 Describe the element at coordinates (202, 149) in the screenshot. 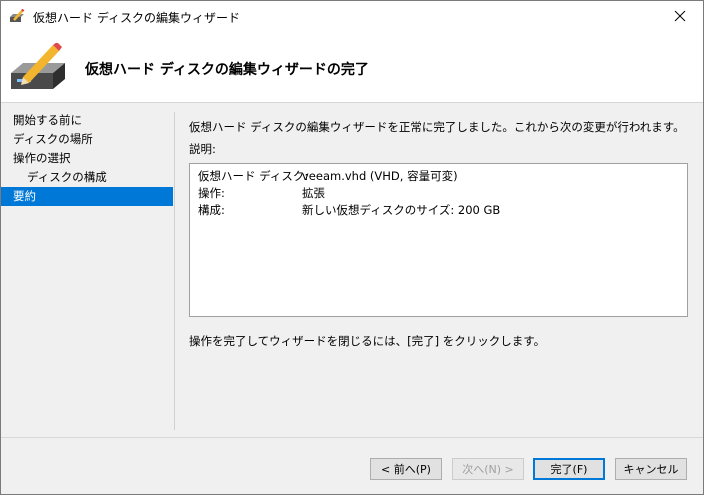

I see `description-label: 説明:` at that location.